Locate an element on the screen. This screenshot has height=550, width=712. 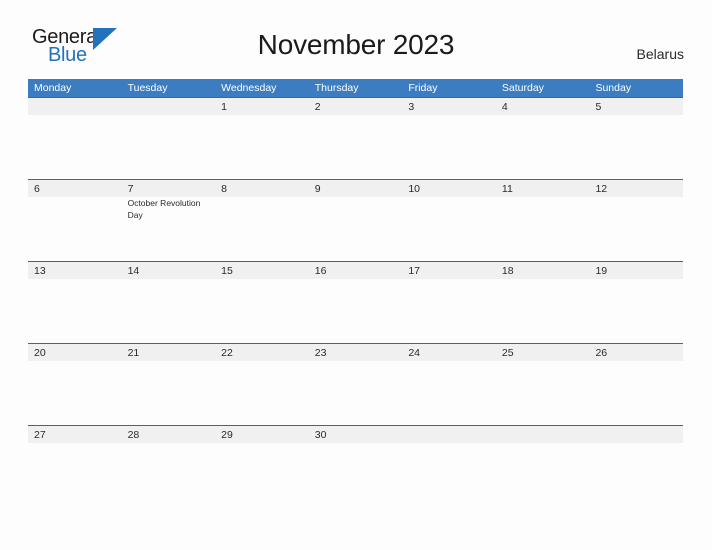
day-number: 10 is located at coordinates (414, 189).